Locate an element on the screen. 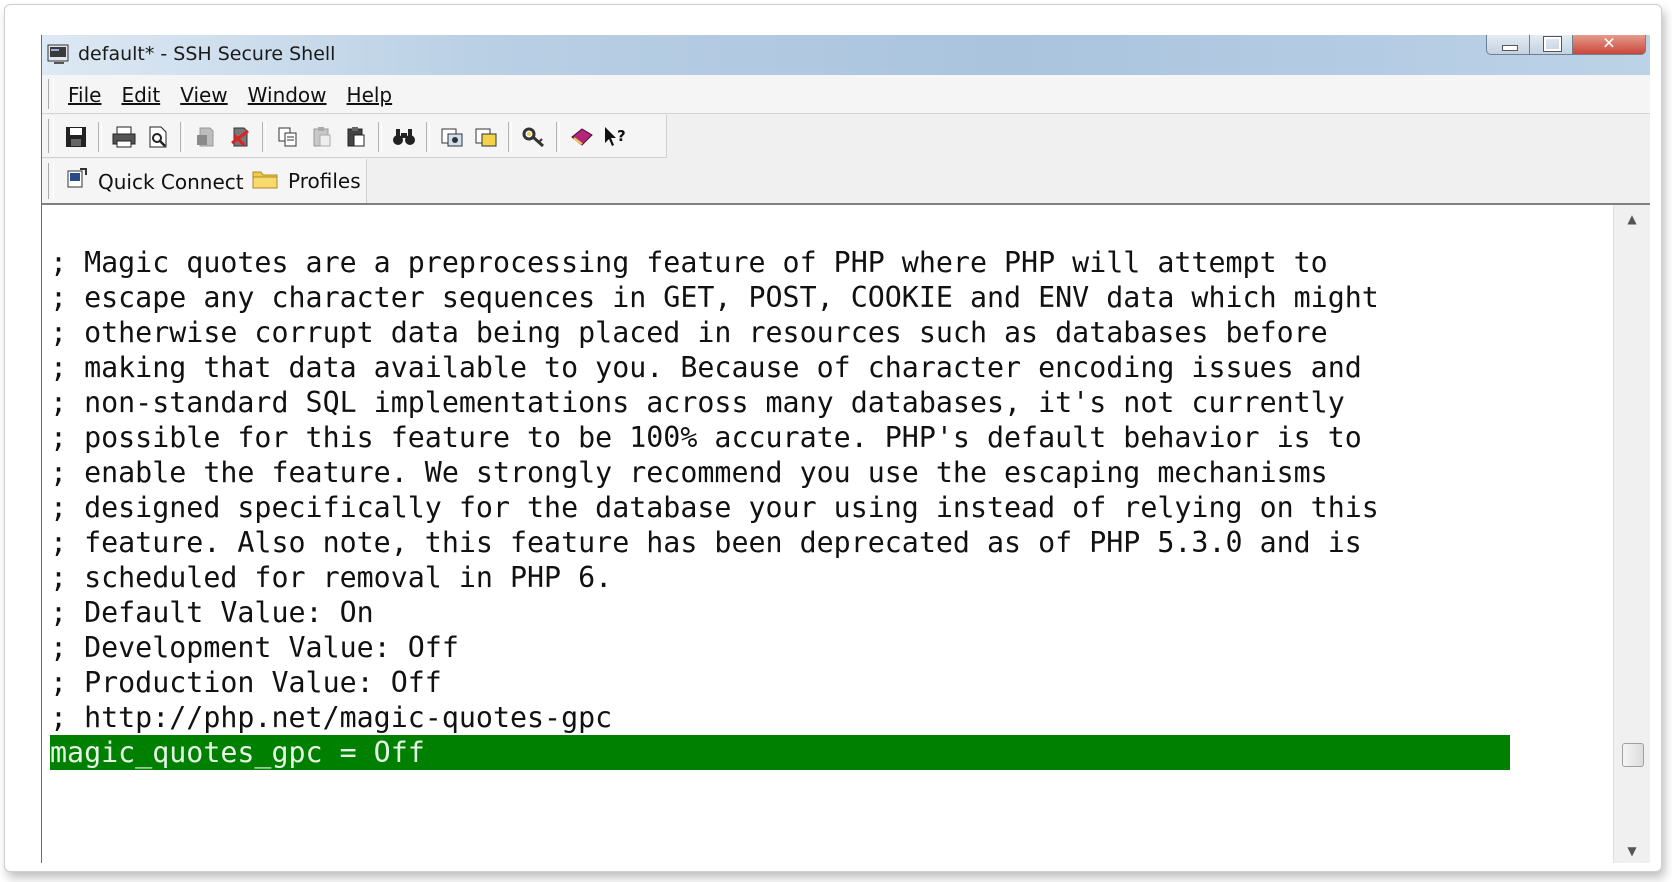 This screenshot has width=1672, height=882. close-icon: ✕ is located at coordinates (1609, 44).